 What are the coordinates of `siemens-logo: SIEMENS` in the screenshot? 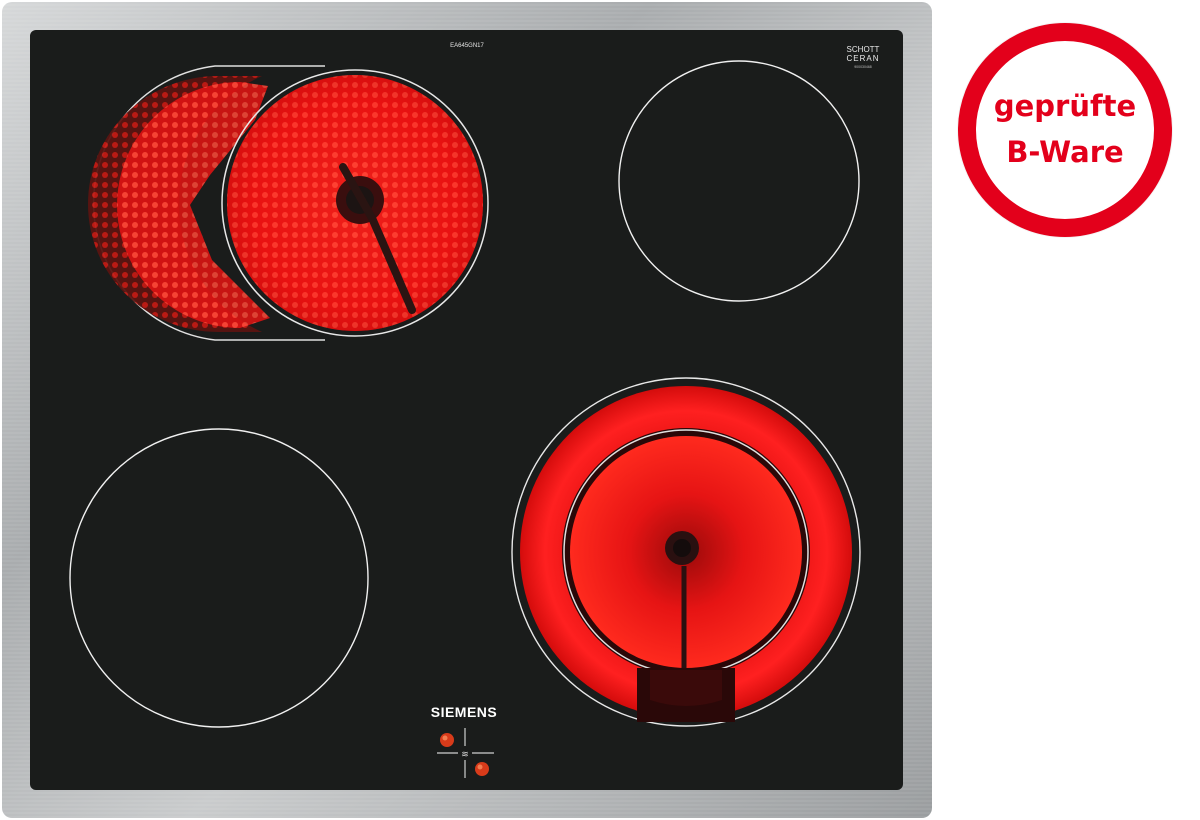 It's located at (464, 712).